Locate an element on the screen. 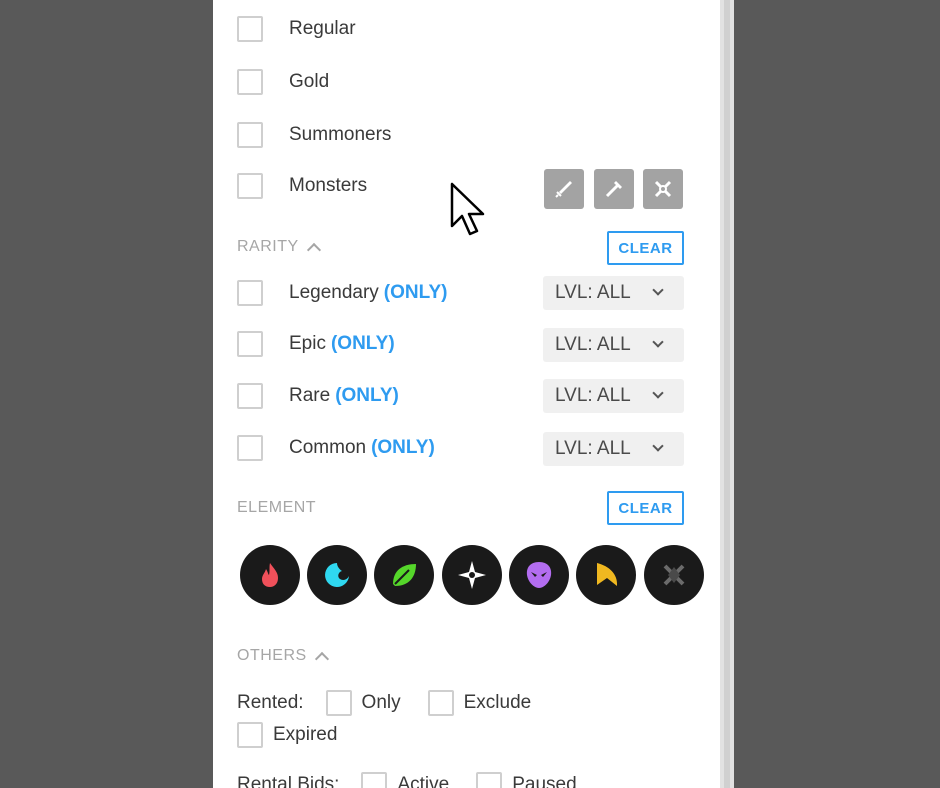 The width and height of the screenshot is (940, 788). element-fire-button is located at coordinates (270, 575).